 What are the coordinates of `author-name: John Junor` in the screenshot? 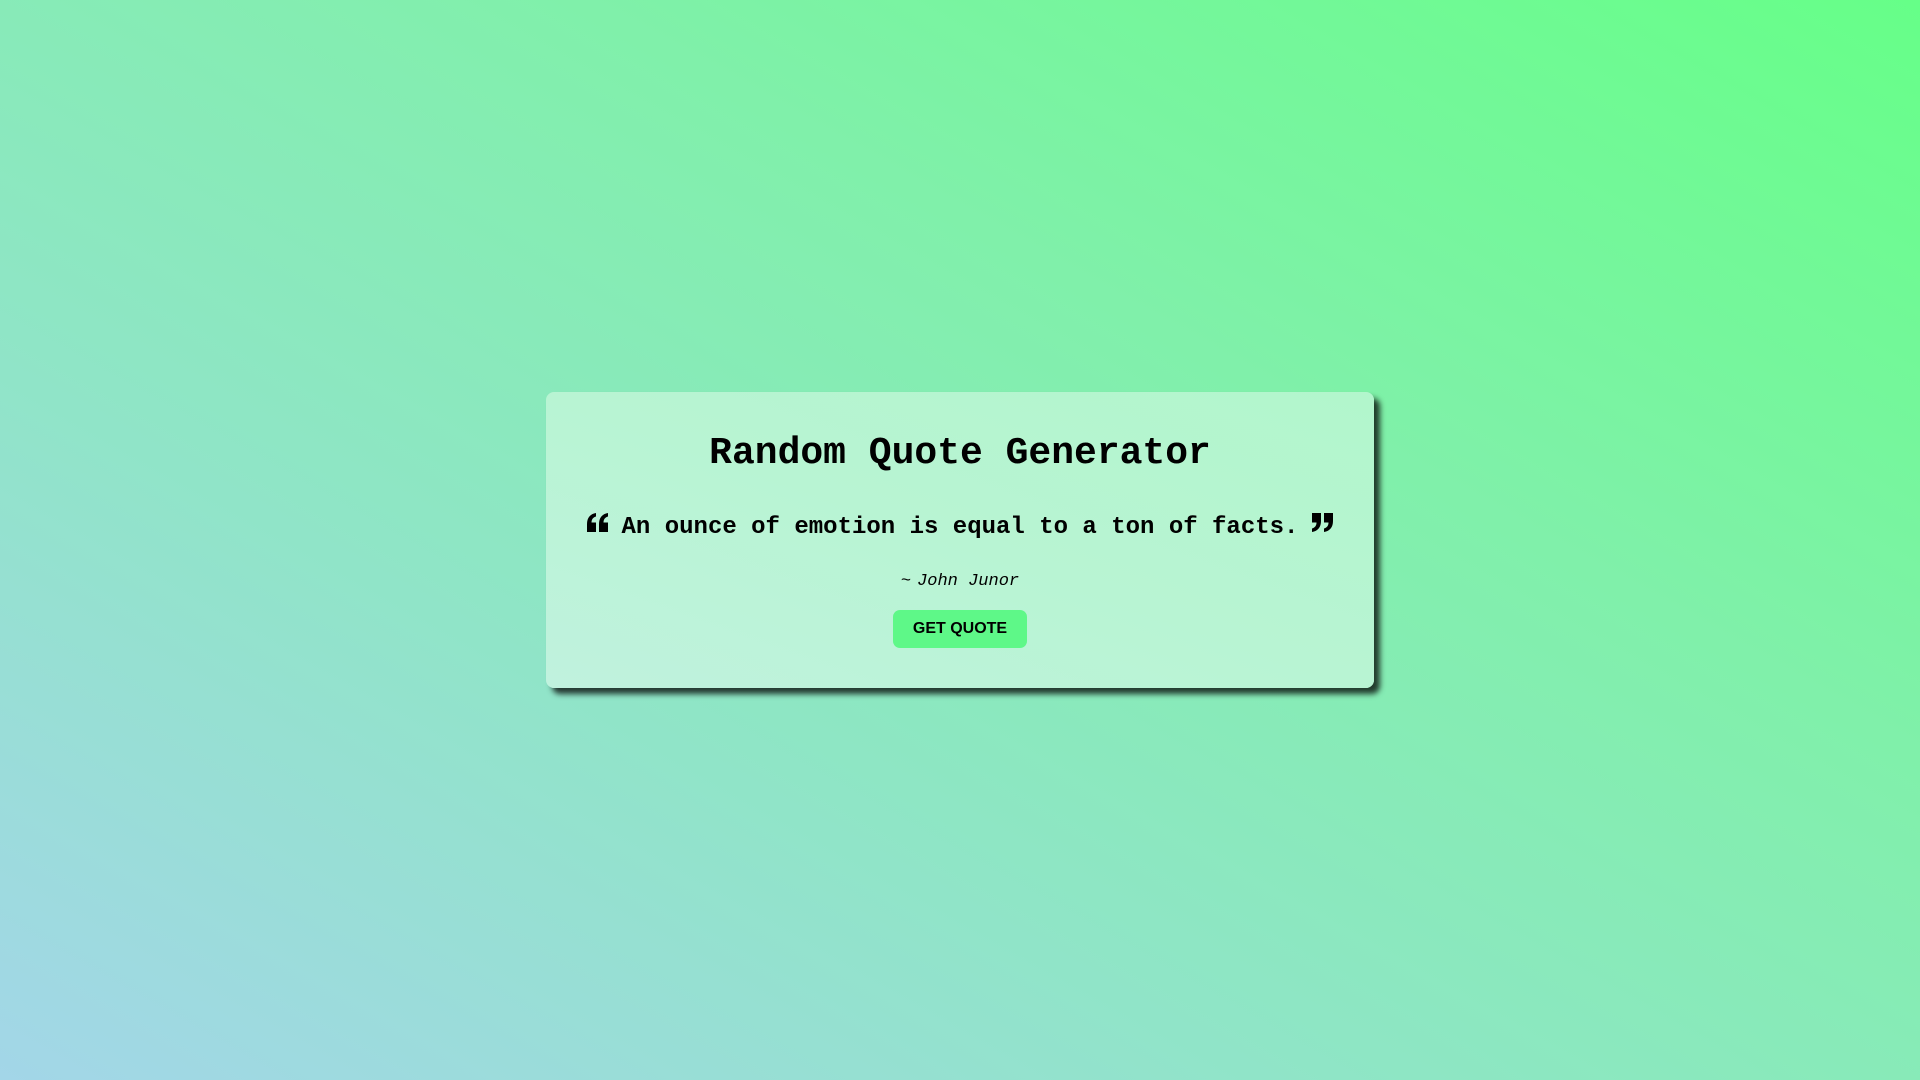 It's located at (968, 581).